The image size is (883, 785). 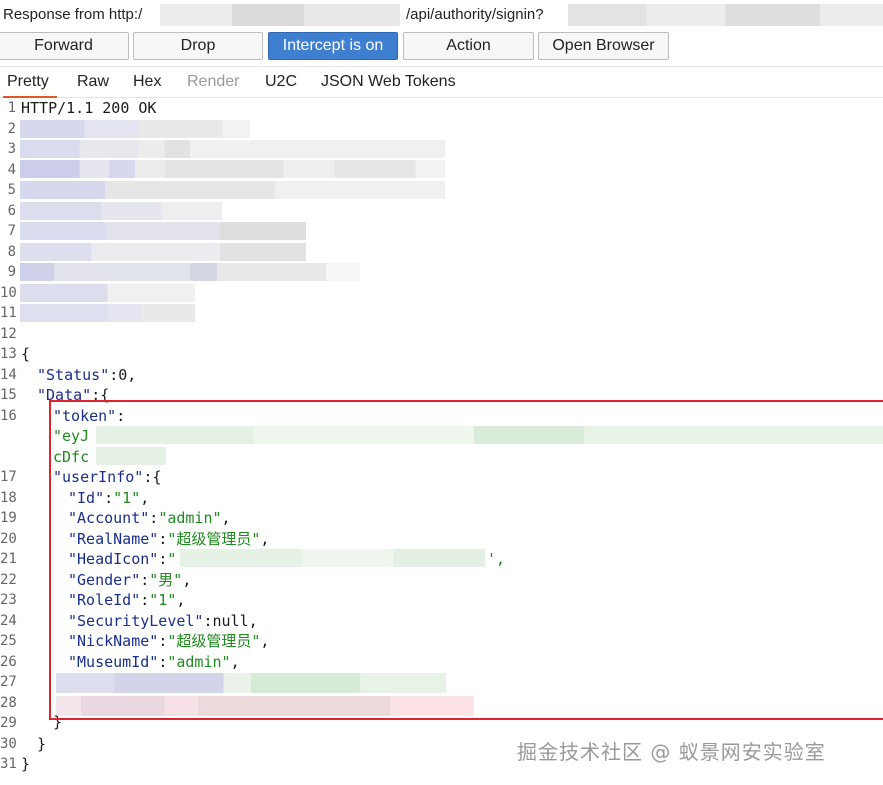 I want to click on line-number: 11, so click(x=8, y=313).